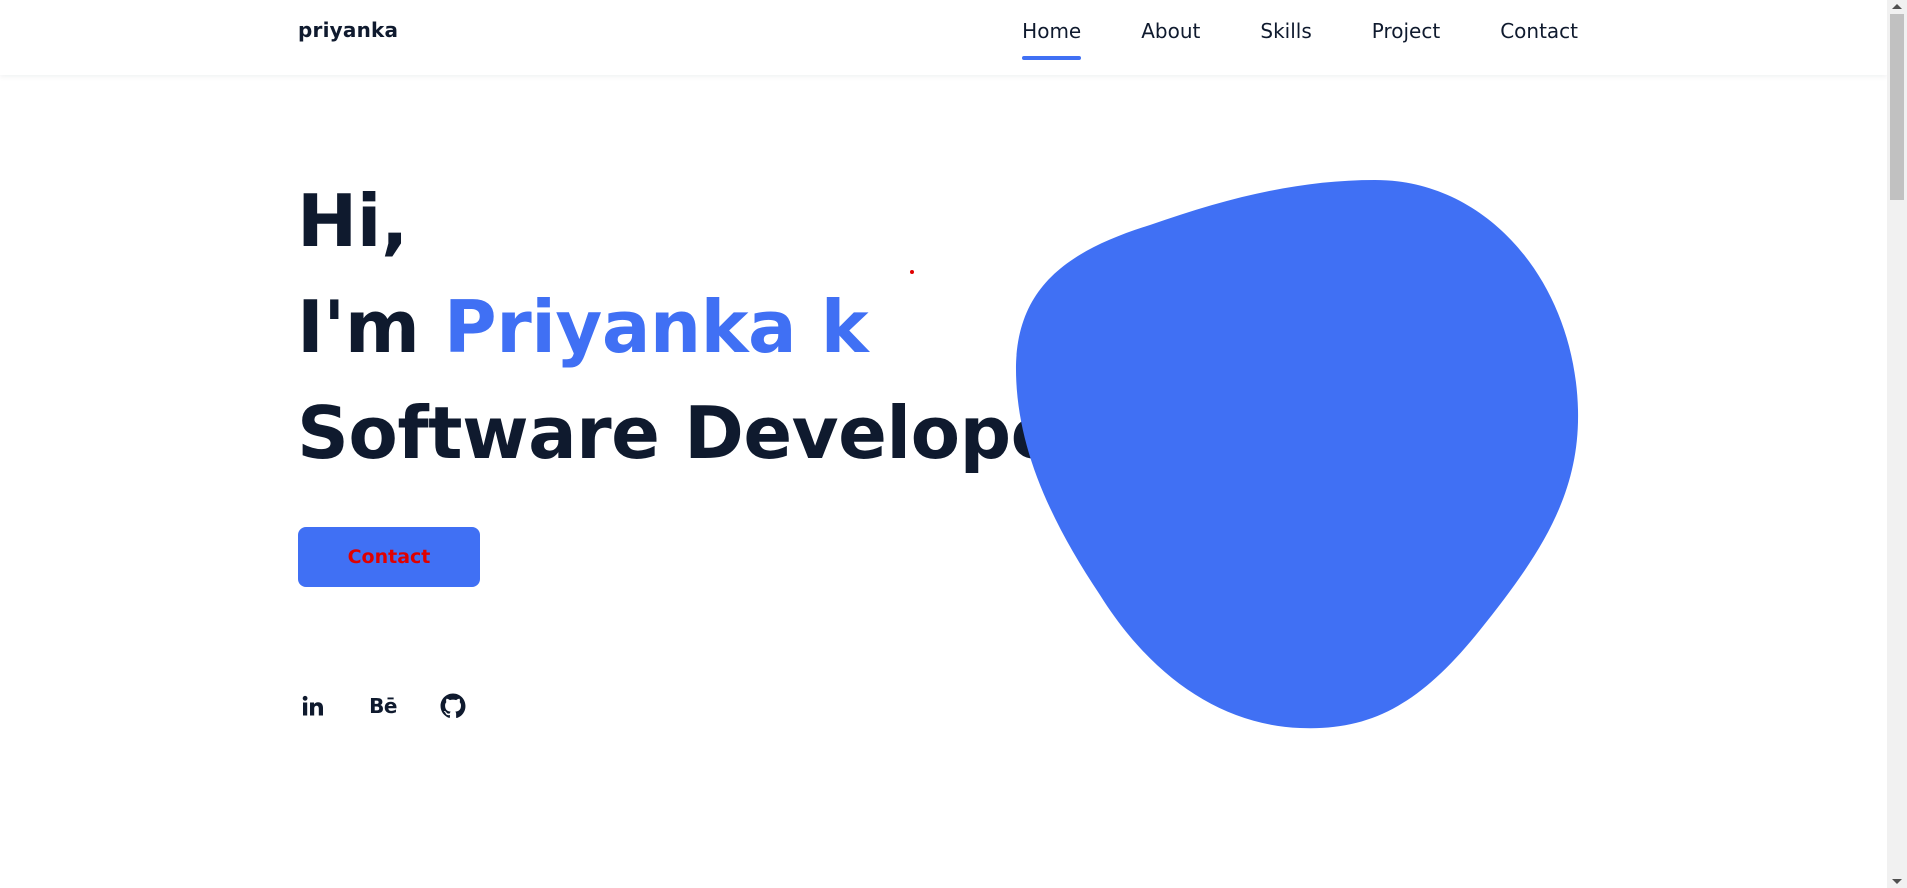 The height and width of the screenshot is (888, 1907). Describe the element at coordinates (1406, 31) in the screenshot. I see `nav-item-project: Project` at that location.